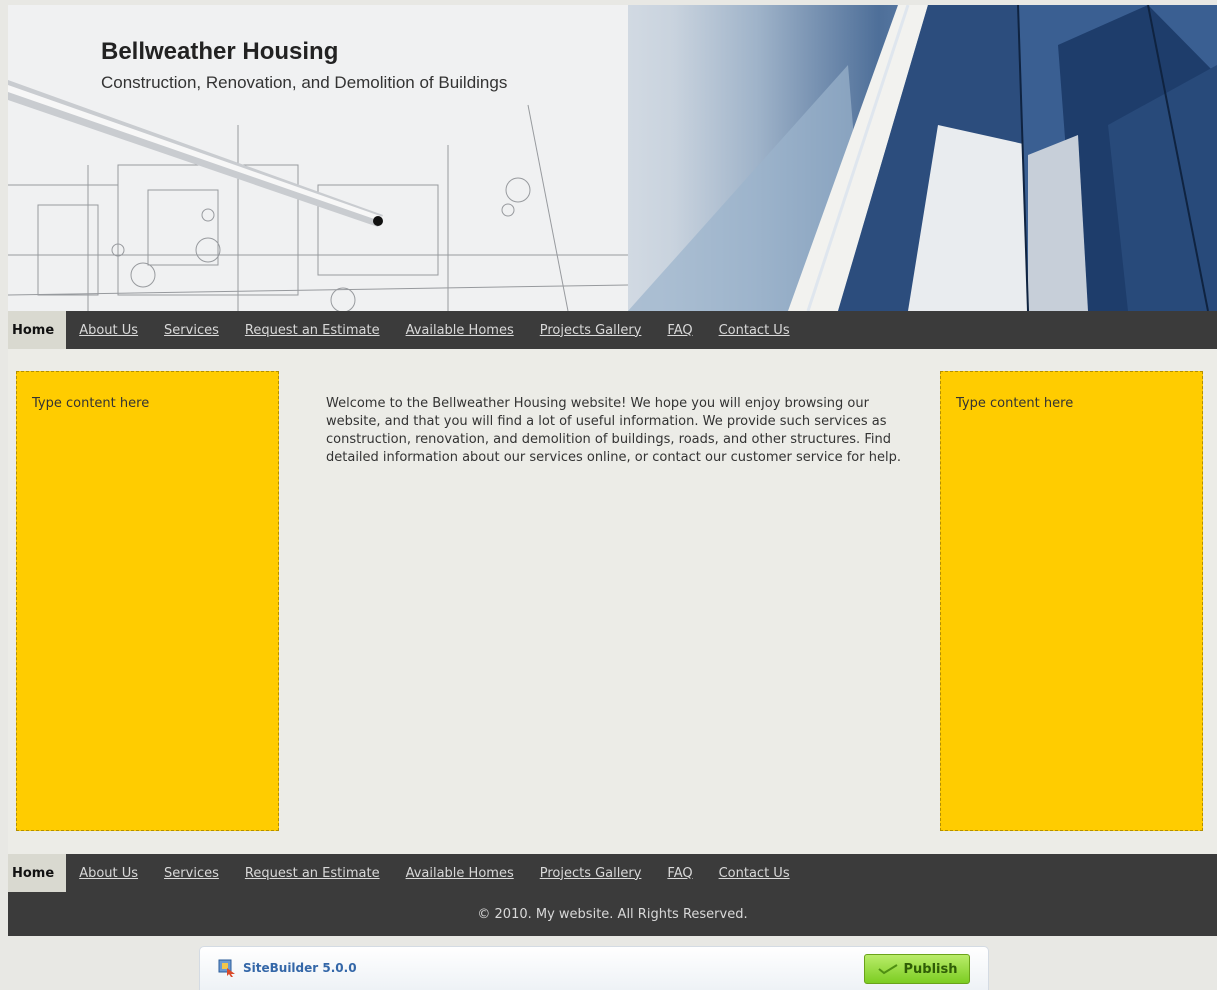  What do you see at coordinates (591, 330) in the screenshot?
I see `nav-projects-gallery: Projects Gallery` at bounding box center [591, 330].